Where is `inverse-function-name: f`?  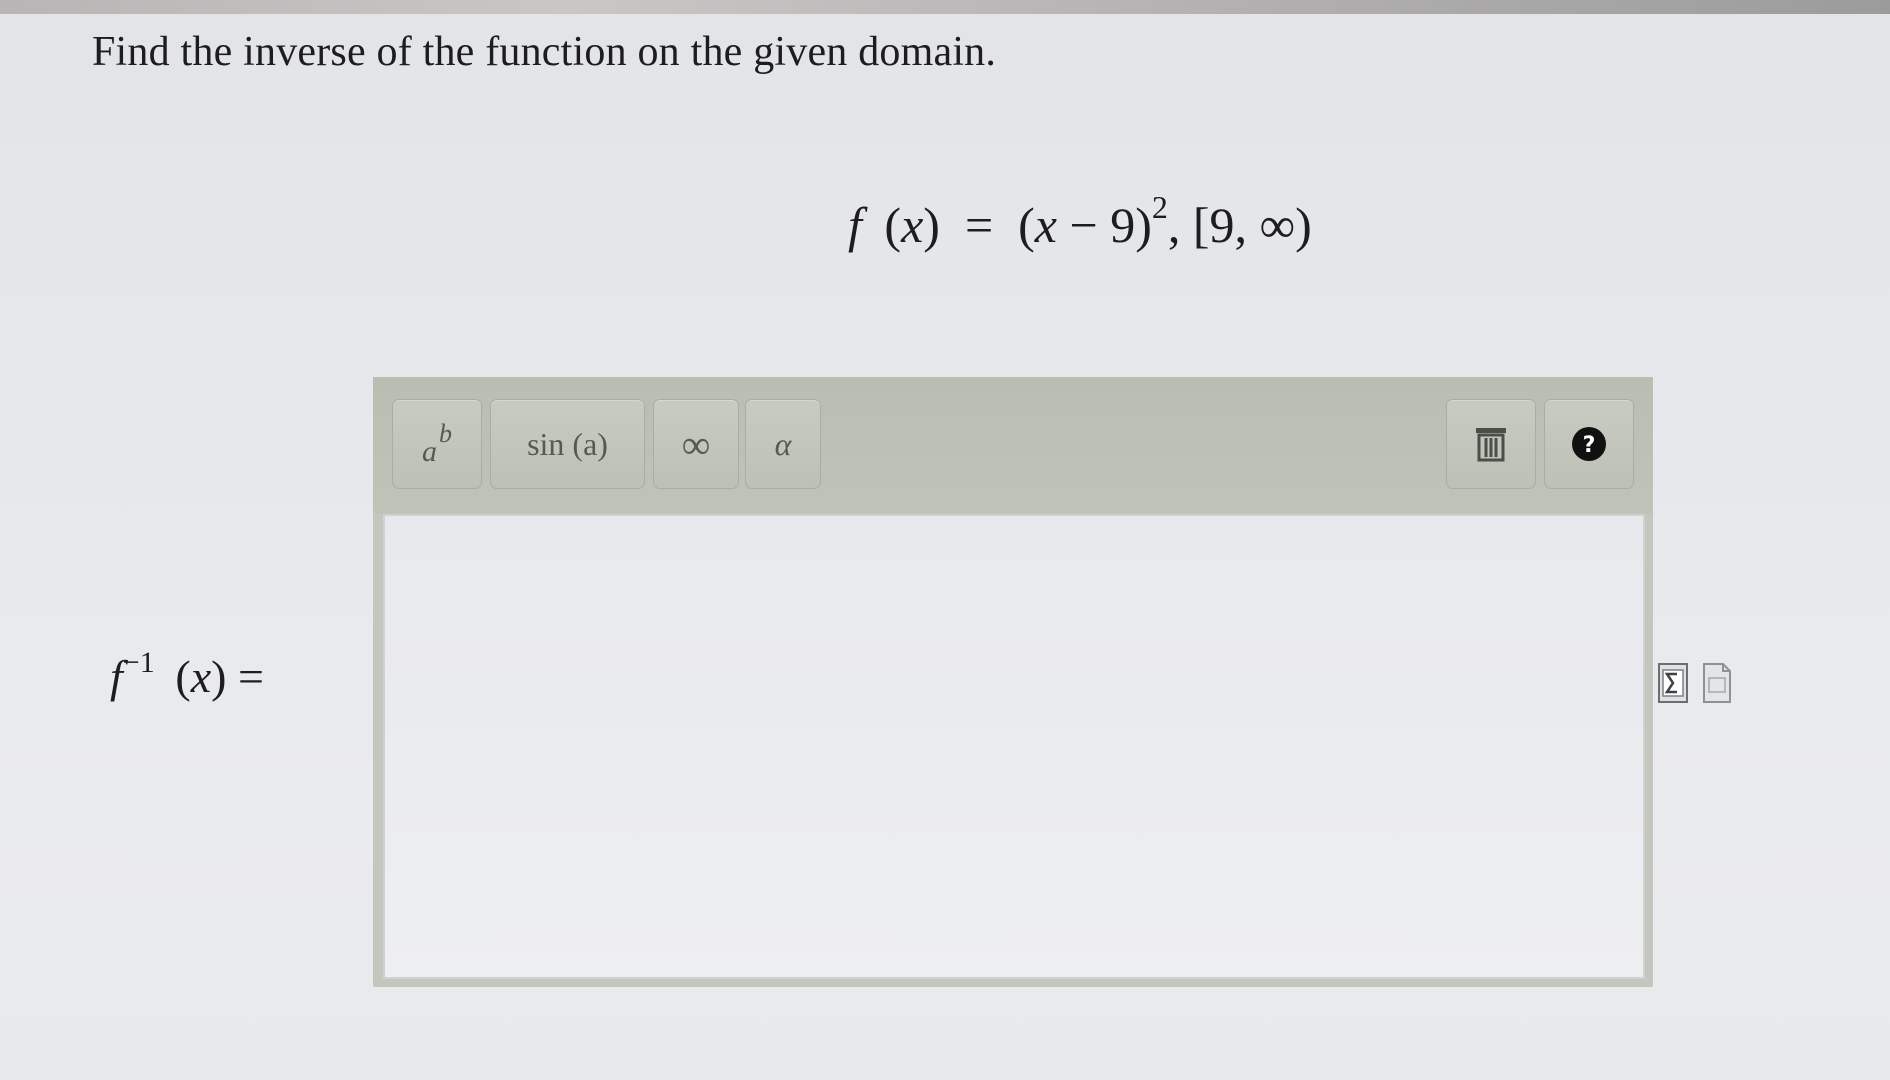 inverse-function-name: f is located at coordinates (116, 676).